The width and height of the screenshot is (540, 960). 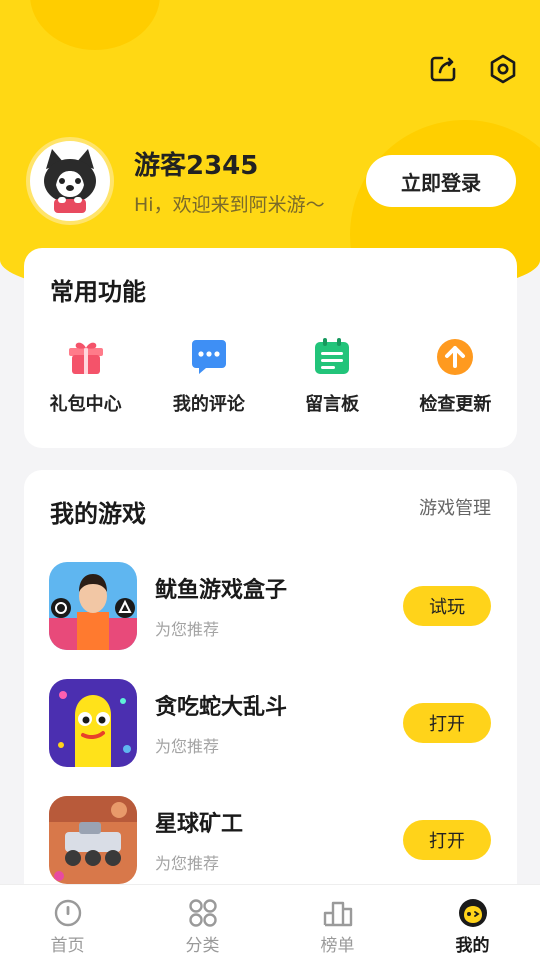 I want to click on section-title: 我的游戏, so click(x=101, y=511).